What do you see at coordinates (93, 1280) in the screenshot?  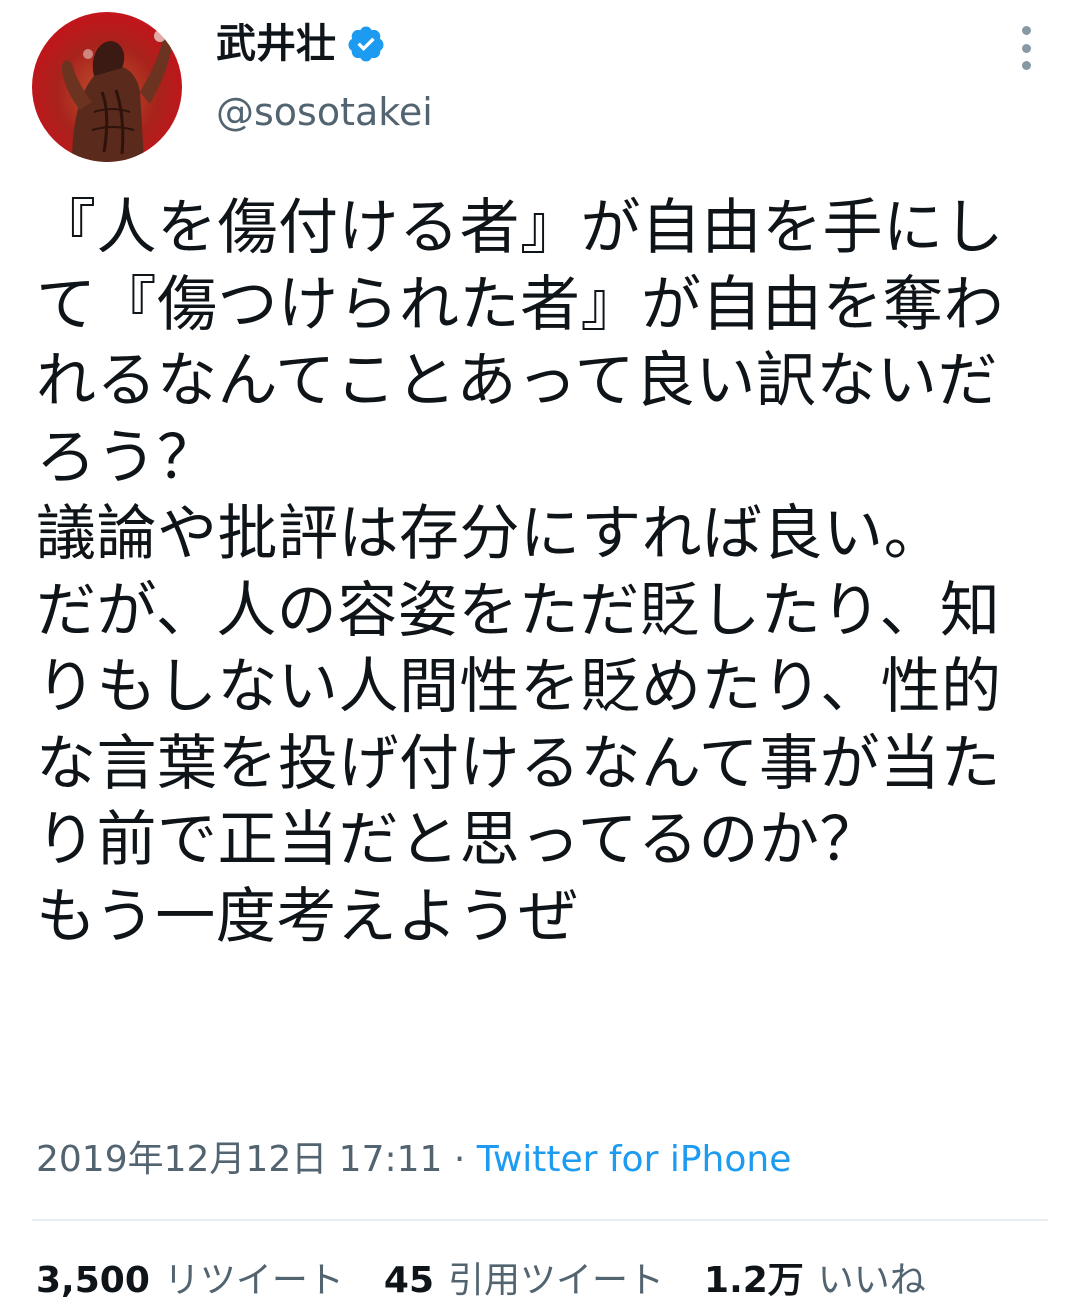 I see `retweets-count: 3,500` at bounding box center [93, 1280].